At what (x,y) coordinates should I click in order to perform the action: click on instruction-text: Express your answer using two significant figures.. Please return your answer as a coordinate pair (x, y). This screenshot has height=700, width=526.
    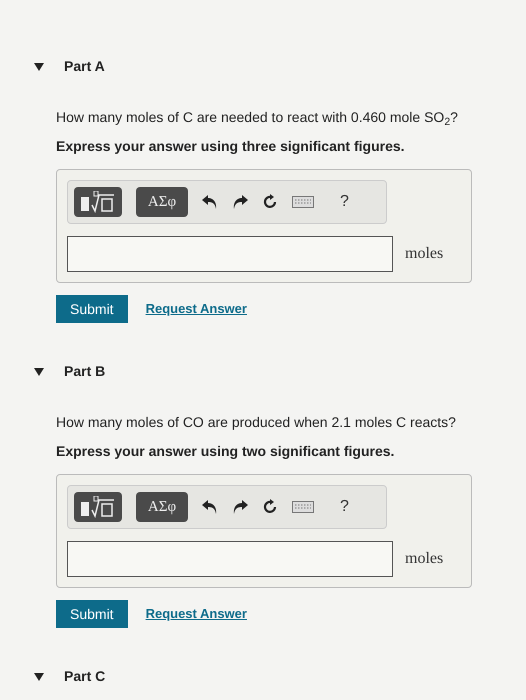
    Looking at the image, I should click on (226, 451).